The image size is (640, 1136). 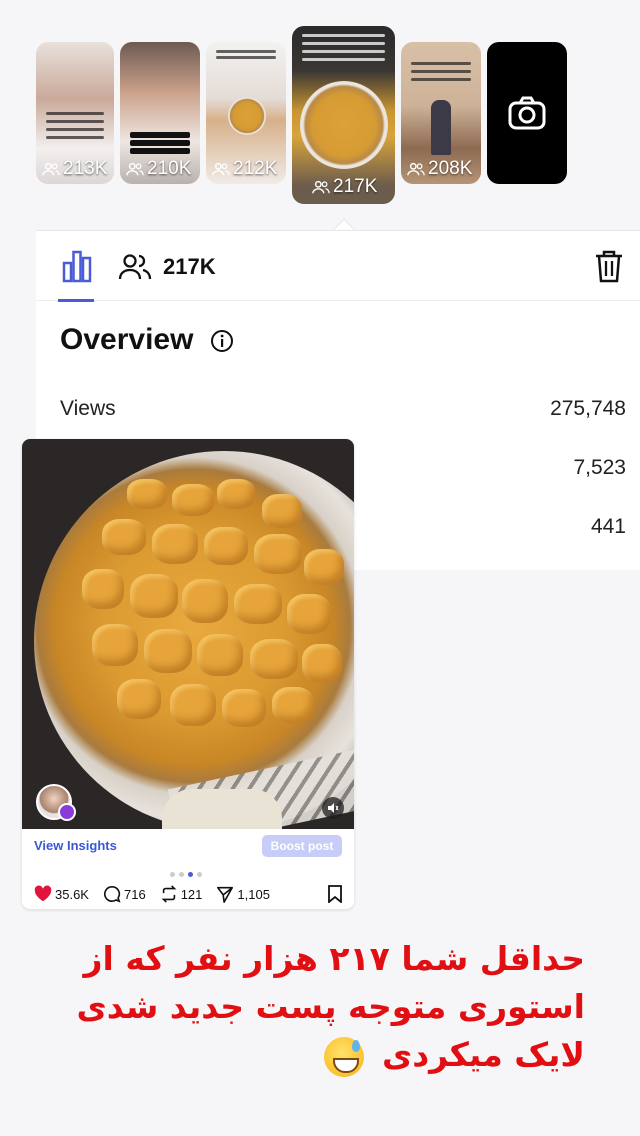 I want to click on metric-value: 7,523, so click(x=599, y=467).